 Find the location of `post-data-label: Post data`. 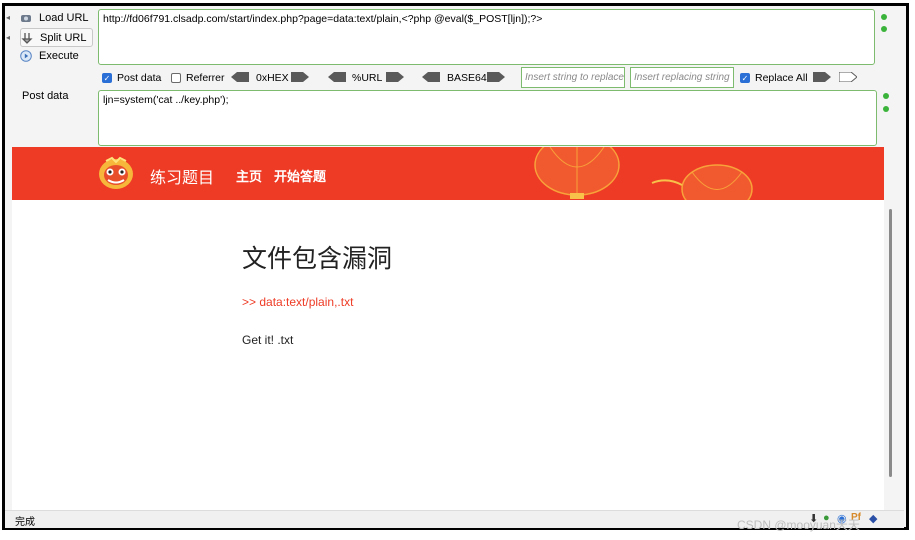

post-data-label: Post data is located at coordinates (45, 96).